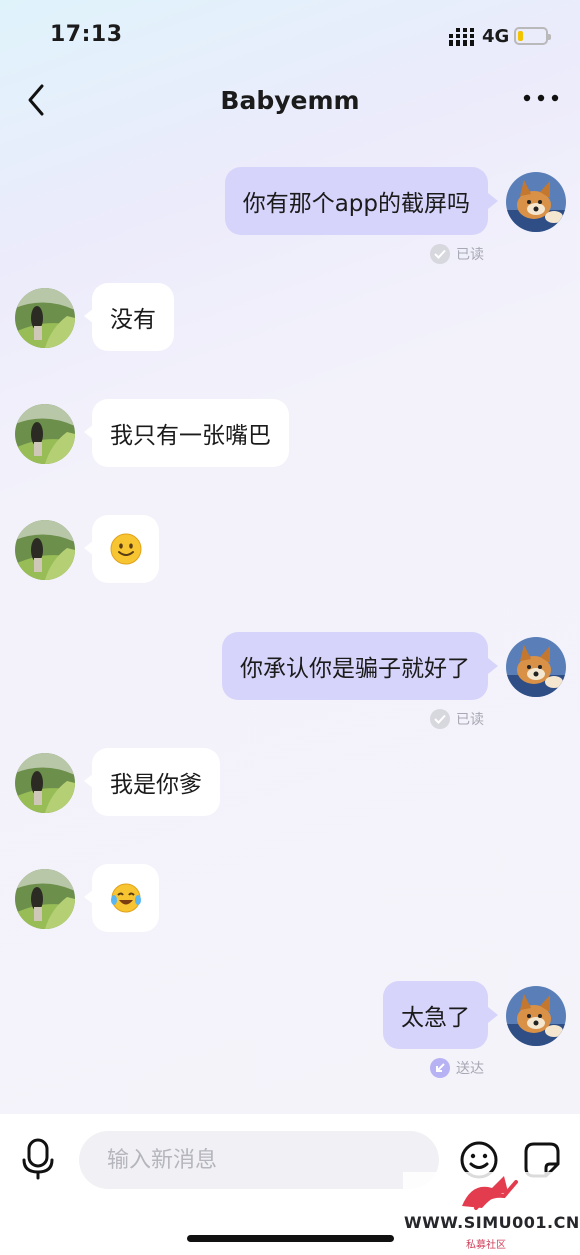 The height and width of the screenshot is (1255, 580). Describe the element at coordinates (520, 36) in the screenshot. I see `battery-level` at that location.